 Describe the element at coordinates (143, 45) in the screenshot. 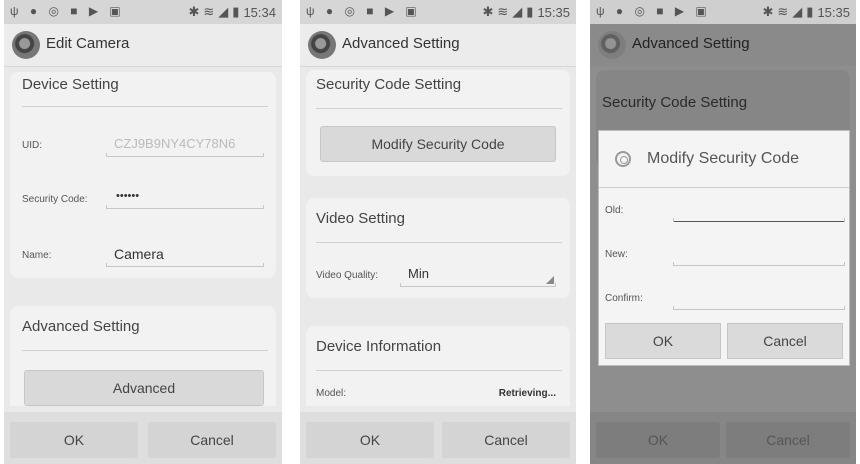

I see `title-bar: Edit Camera` at that location.